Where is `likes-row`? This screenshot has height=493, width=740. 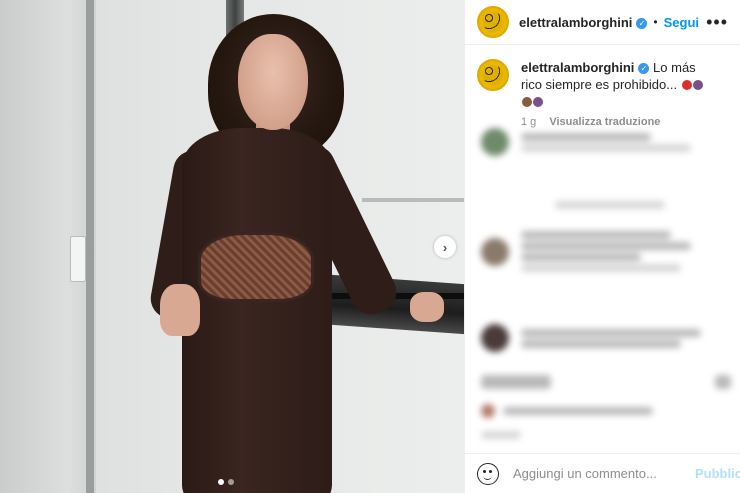
likes-row is located at coordinates (567, 411).